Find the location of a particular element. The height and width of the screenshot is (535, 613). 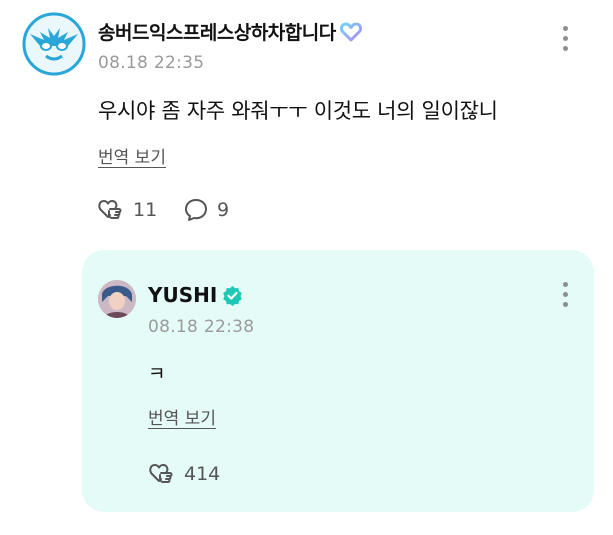

like-count: 11 is located at coordinates (145, 210).